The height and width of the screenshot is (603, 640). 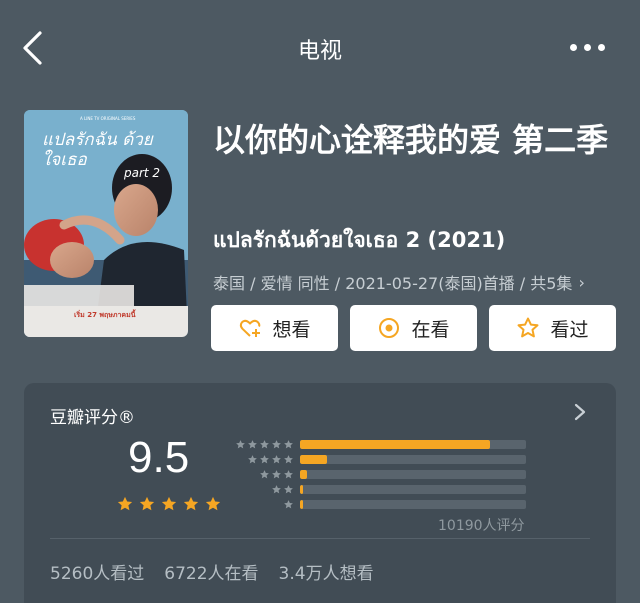 I want to click on heart-plus-icon, so click(x=250, y=328).